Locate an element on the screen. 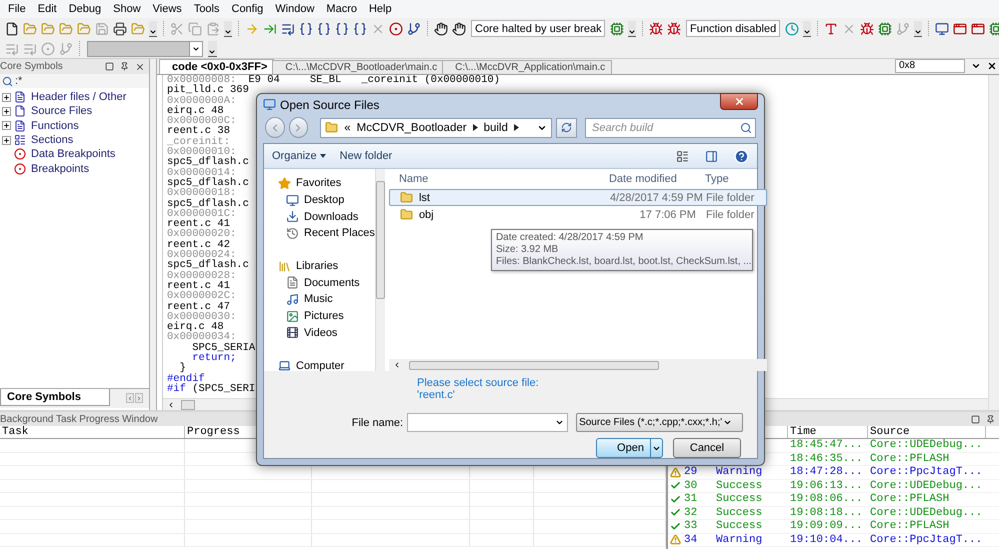 This screenshot has height=549, width=999. back-button is located at coordinates (275, 127).